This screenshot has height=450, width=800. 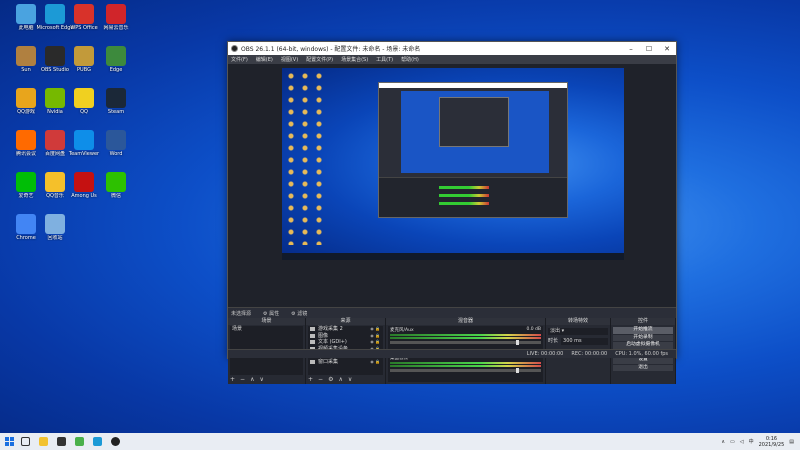 I want to click on network-icon: ▭, so click(x=732, y=442).